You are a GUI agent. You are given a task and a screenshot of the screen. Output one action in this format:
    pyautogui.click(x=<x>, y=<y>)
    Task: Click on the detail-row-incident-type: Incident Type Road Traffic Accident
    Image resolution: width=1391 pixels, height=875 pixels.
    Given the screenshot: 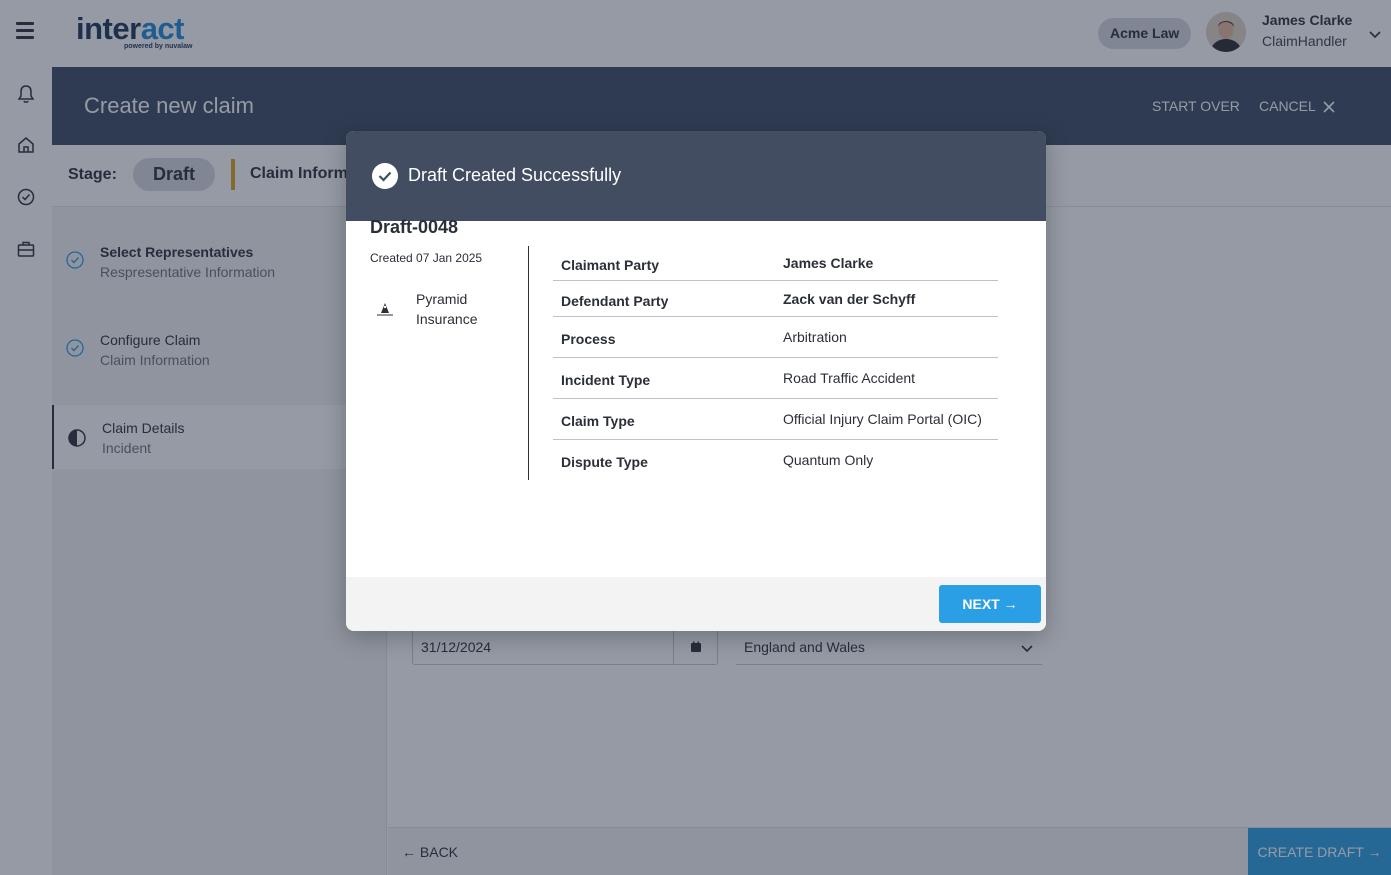 What is the action you would take?
    pyautogui.click(x=775, y=378)
    